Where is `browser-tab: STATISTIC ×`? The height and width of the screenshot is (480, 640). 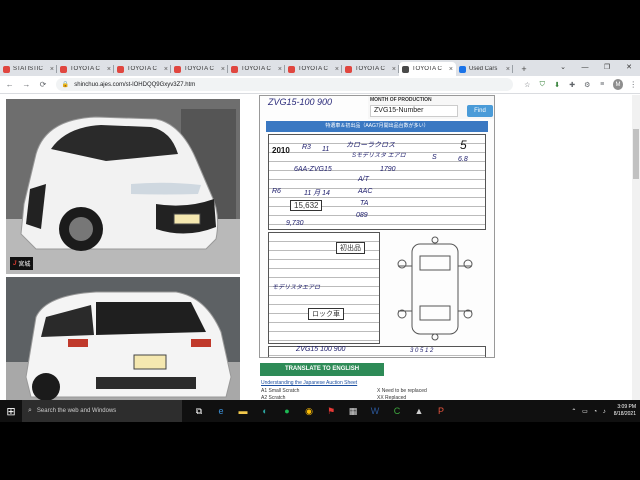 browser-tab: STATISTIC × is located at coordinates (28, 69).